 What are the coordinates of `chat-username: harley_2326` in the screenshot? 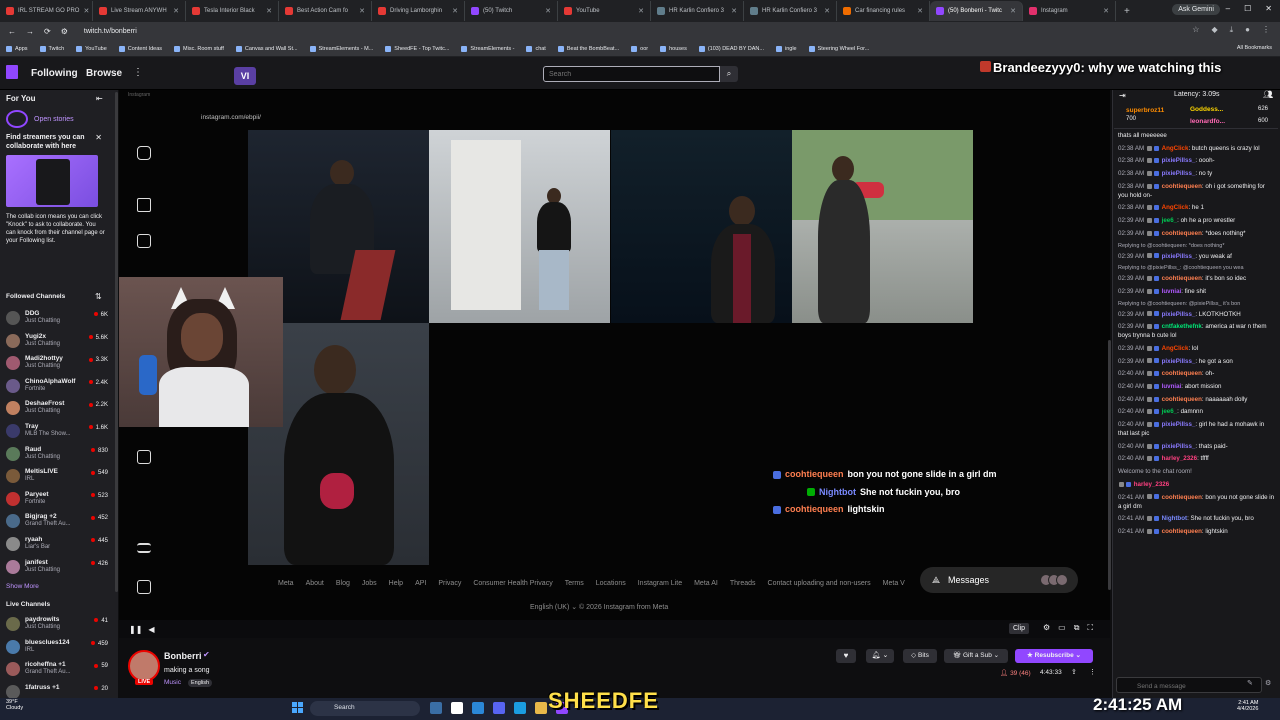 It's located at (1179, 458).